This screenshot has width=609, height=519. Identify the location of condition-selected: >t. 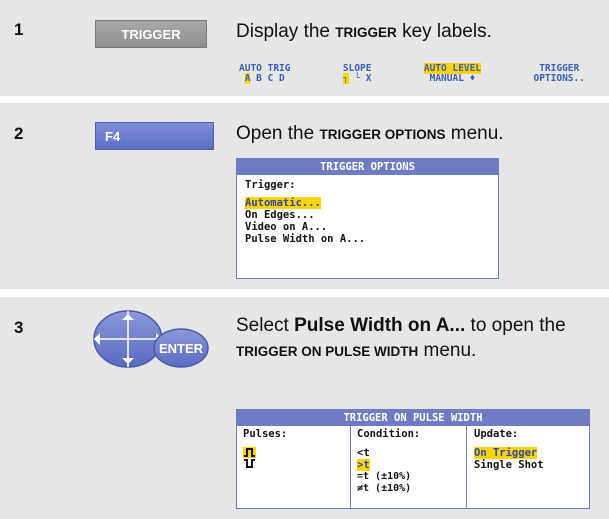
(363, 465).